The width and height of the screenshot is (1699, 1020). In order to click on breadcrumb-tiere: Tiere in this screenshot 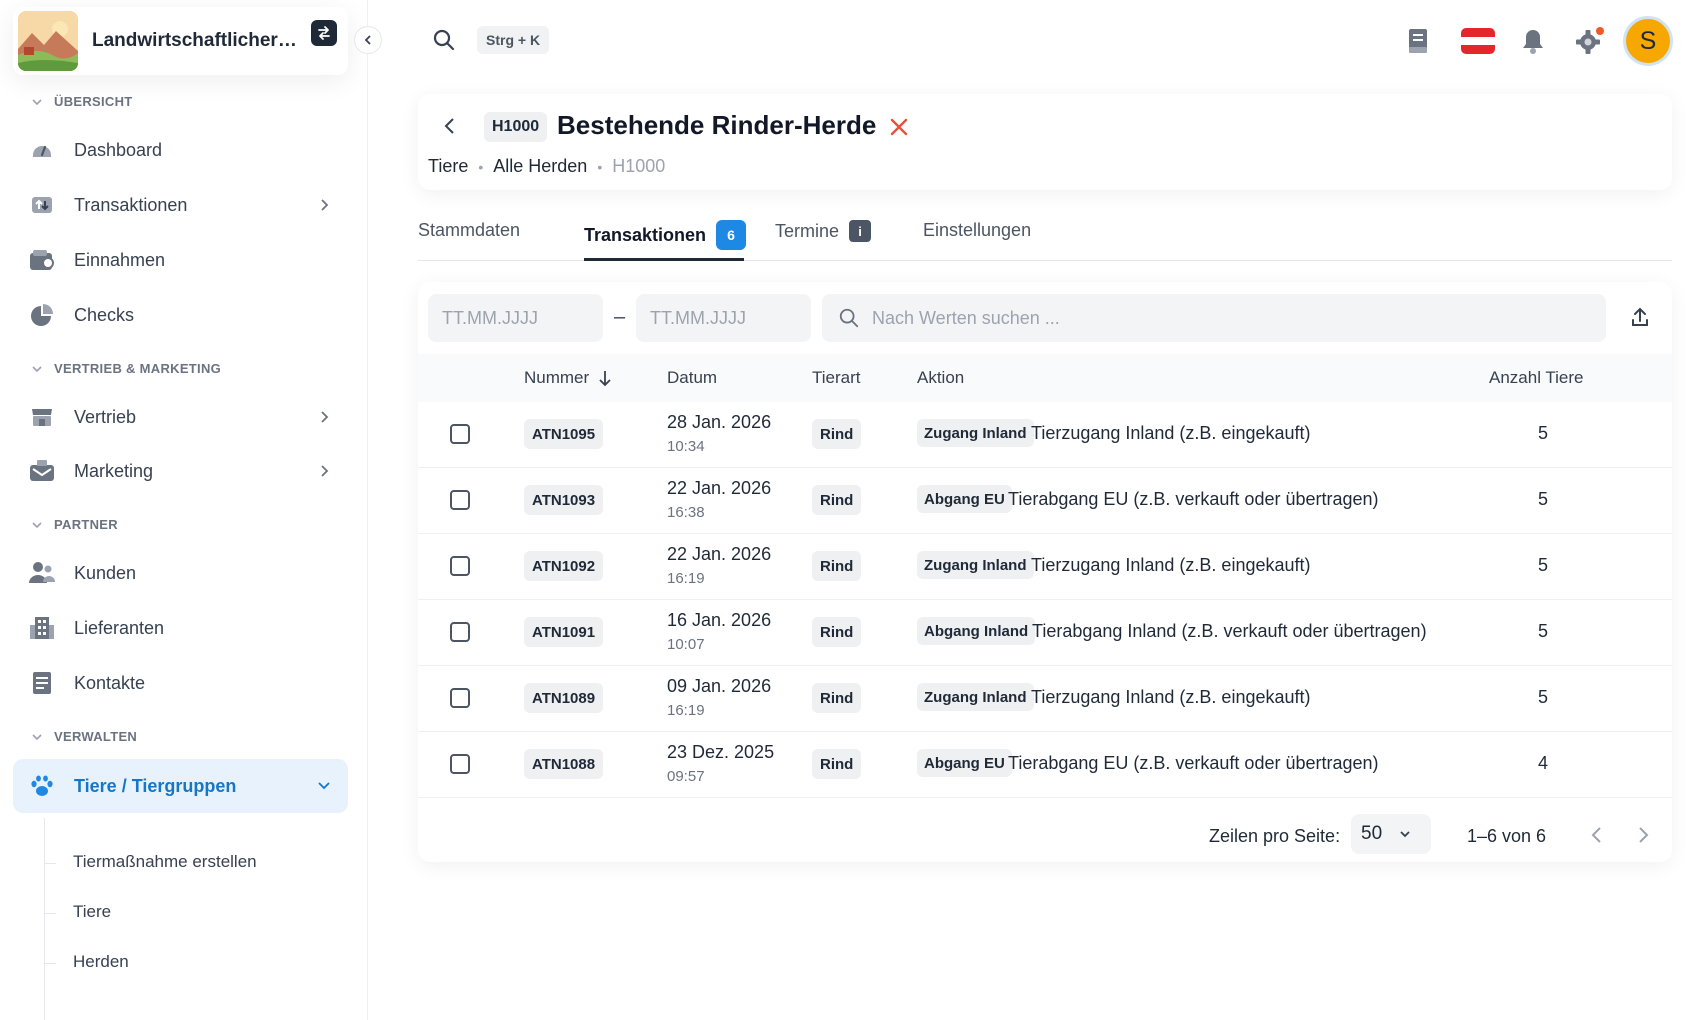, I will do `click(448, 166)`.